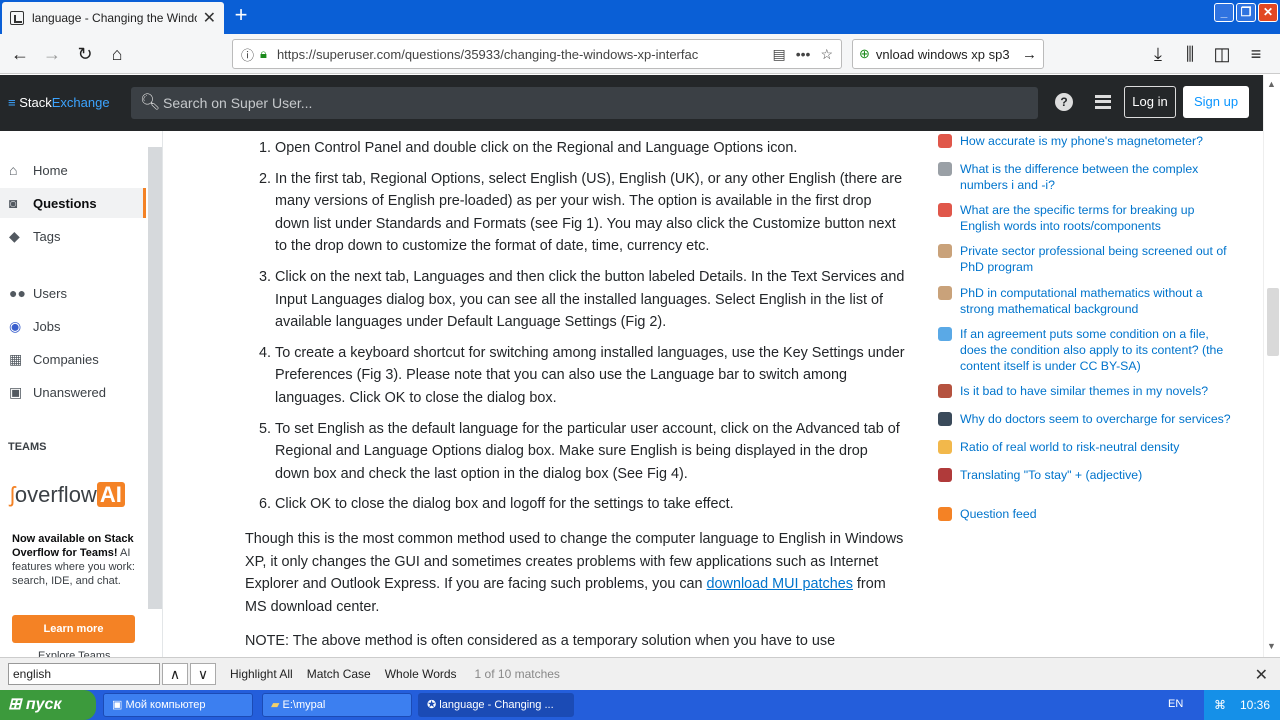  Describe the element at coordinates (84, 674) in the screenshot. I see `find-input` at that location.